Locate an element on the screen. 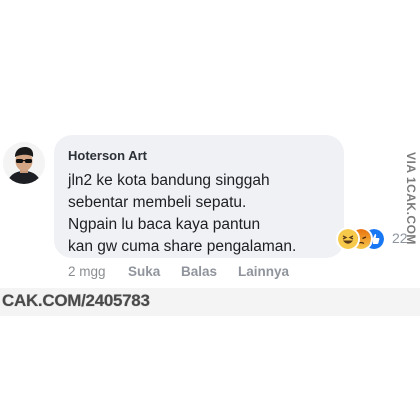 The image size is (420, 420). comment-text-line: kan gw cuma share pengalaman. is located at coordinates (182, 246).